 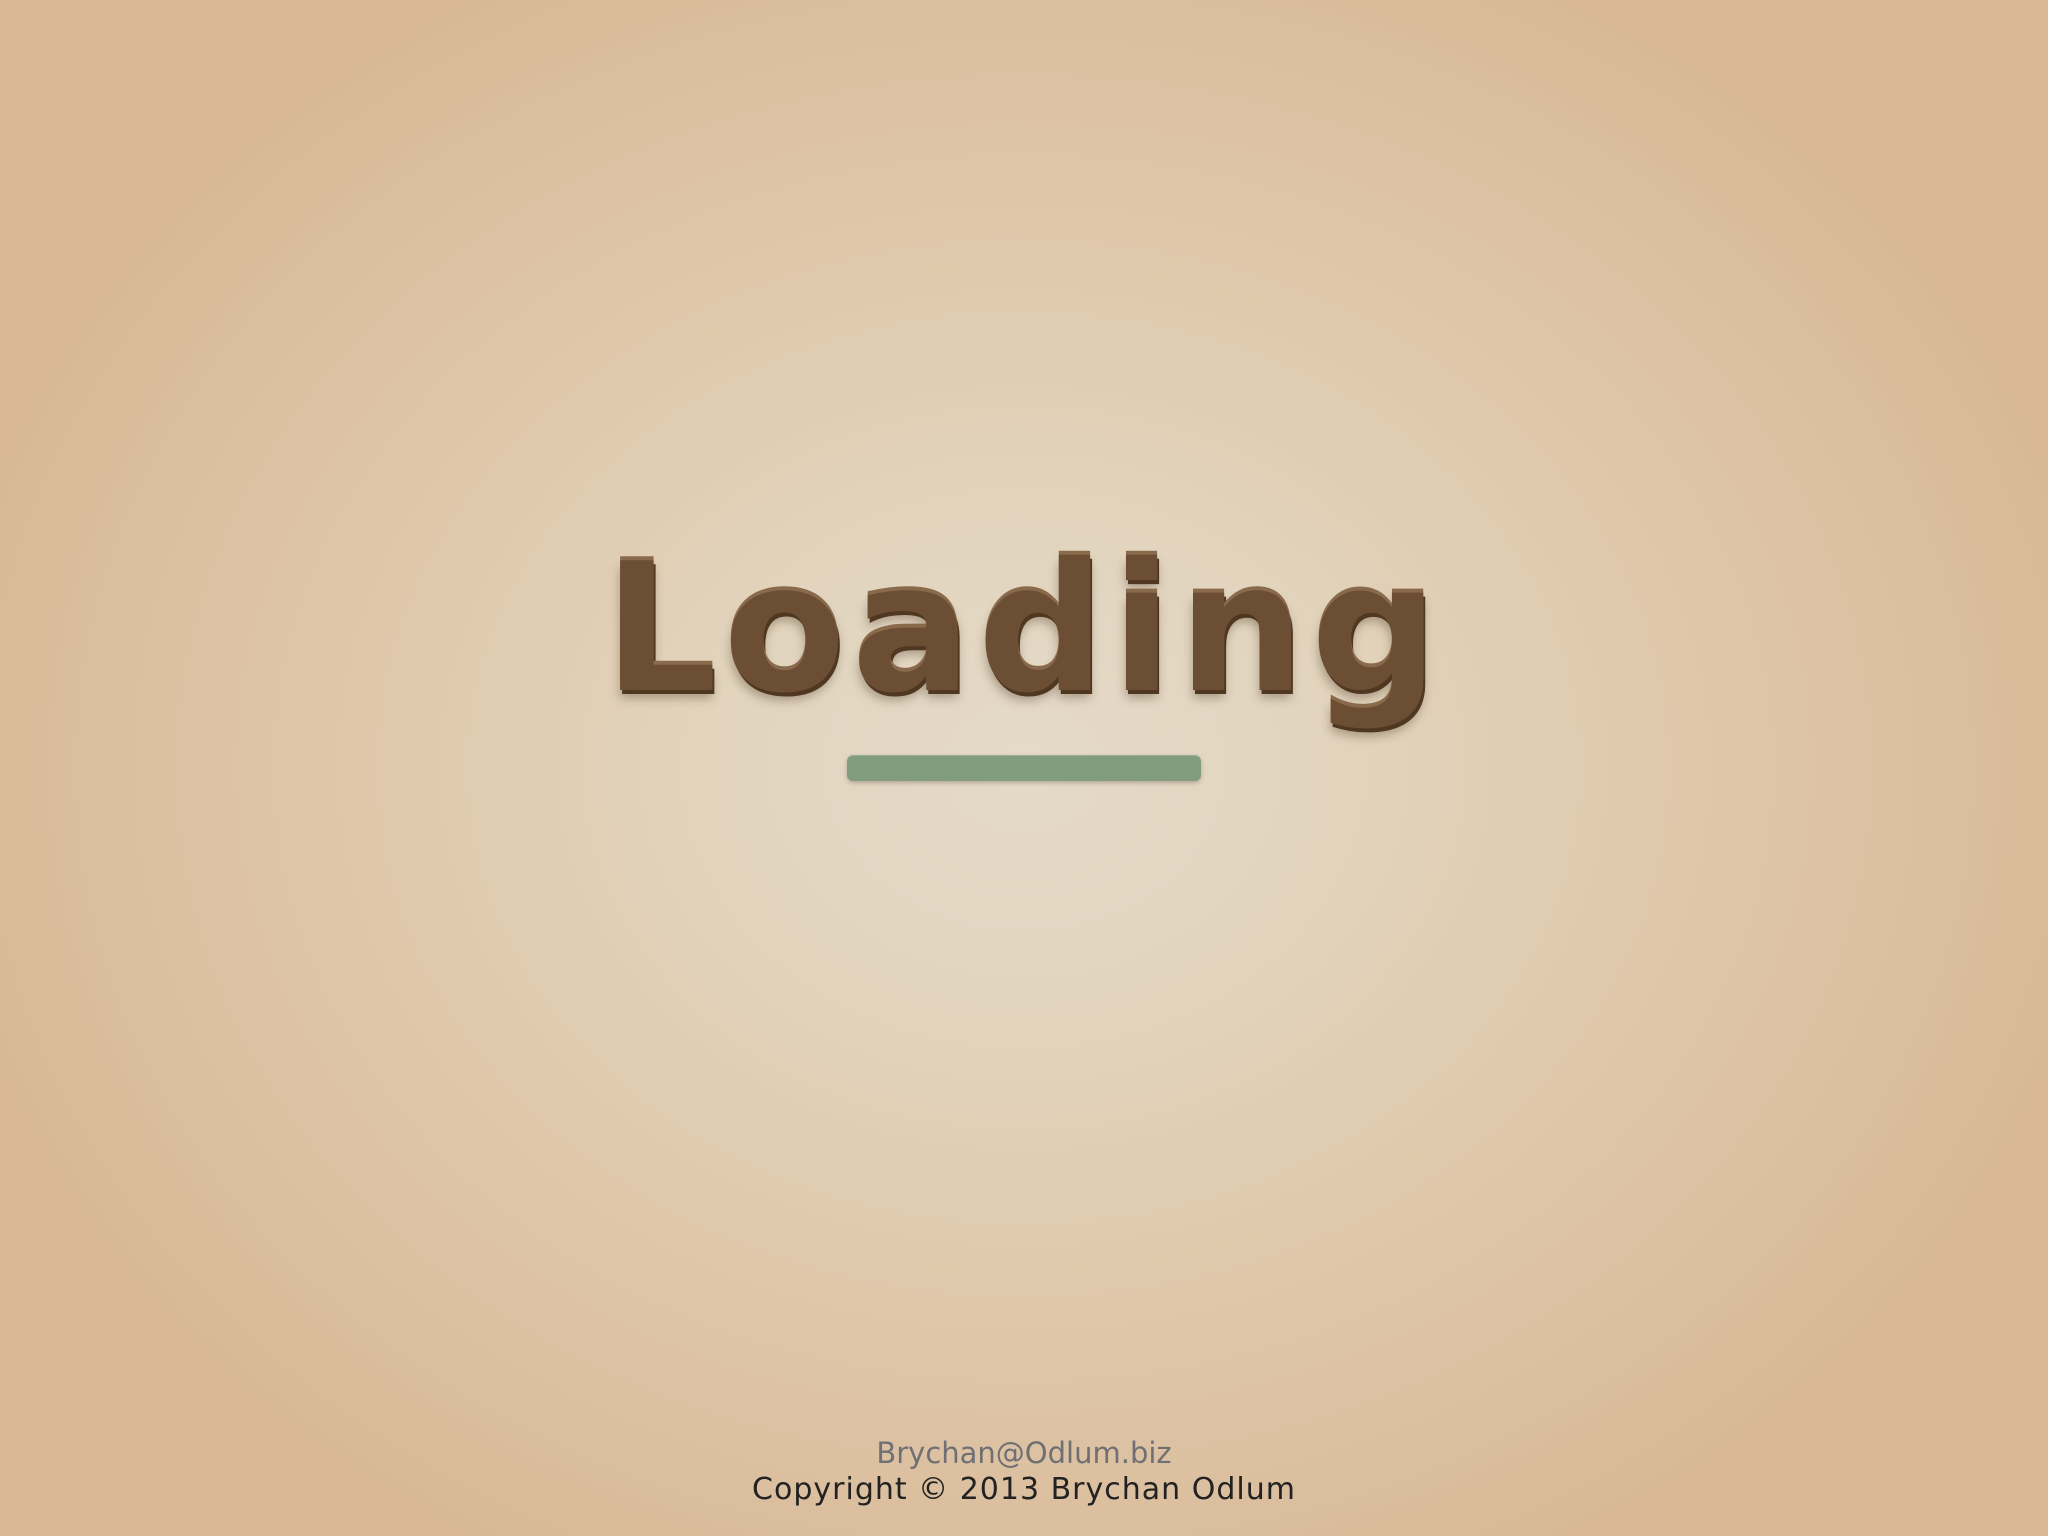 I want to click on loading-progress-fill, so click(x=1024, y=768).